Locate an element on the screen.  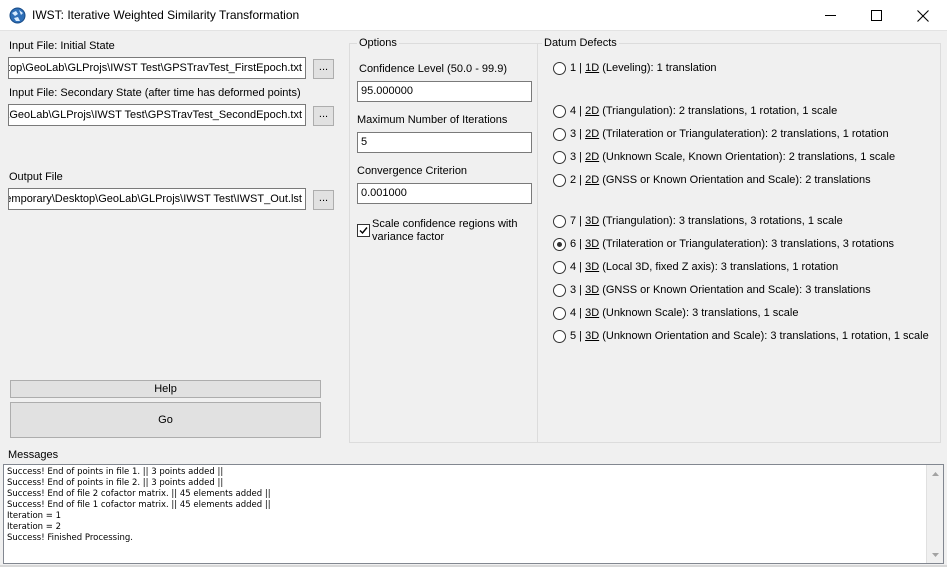
confidence-input: 95.000000 is located at coordinates (444, 91).